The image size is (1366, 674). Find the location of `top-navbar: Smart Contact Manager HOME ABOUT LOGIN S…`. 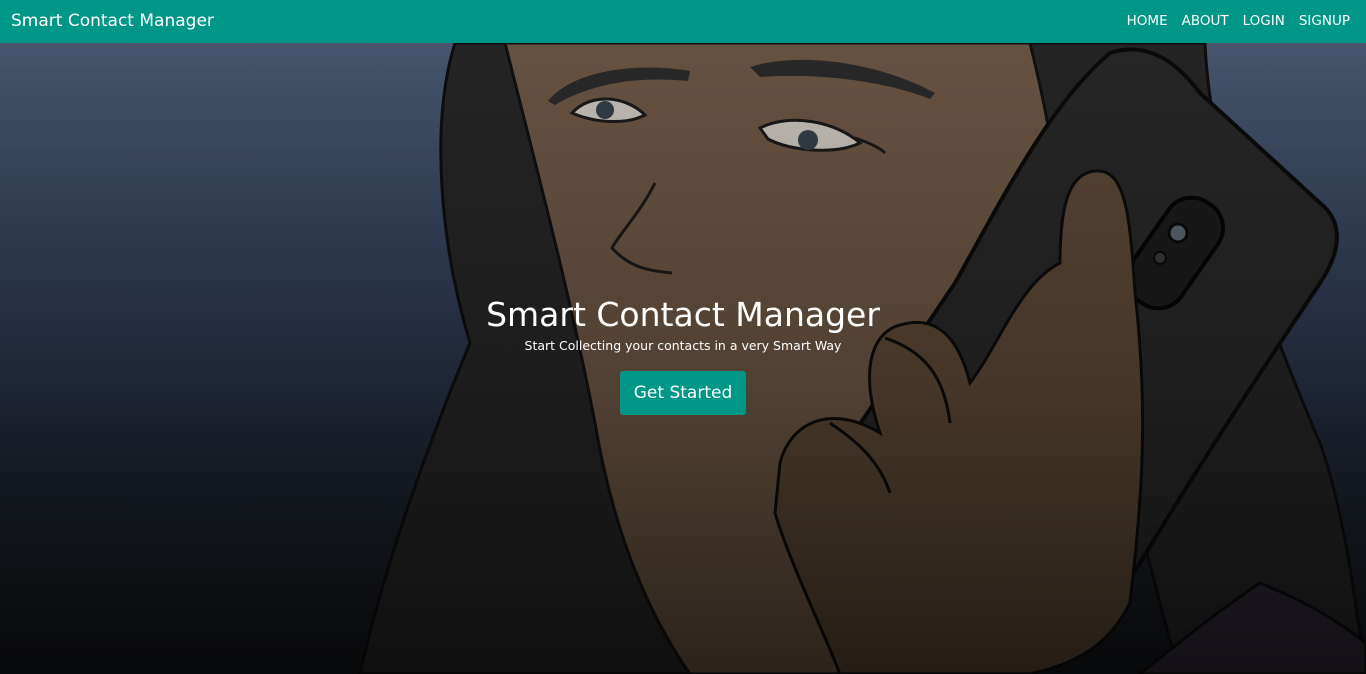

top-navbar: Smart Contact Manager HOME ABOUT LOGIN S… is located at coordinates (683, 21).